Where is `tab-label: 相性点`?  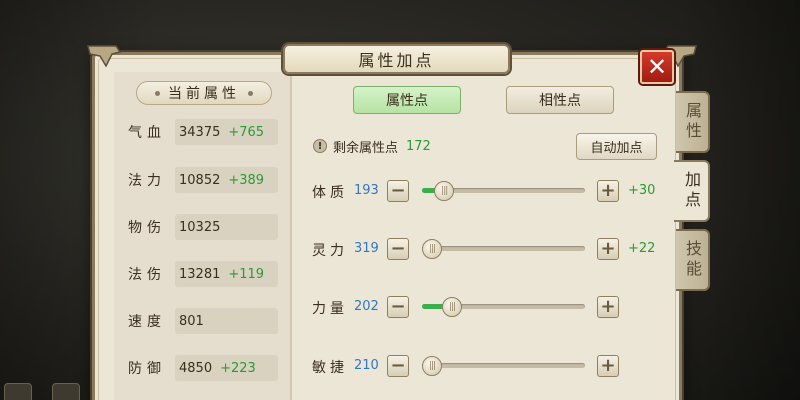 tab-label: 相性点 is located at coordinates (560, 101).